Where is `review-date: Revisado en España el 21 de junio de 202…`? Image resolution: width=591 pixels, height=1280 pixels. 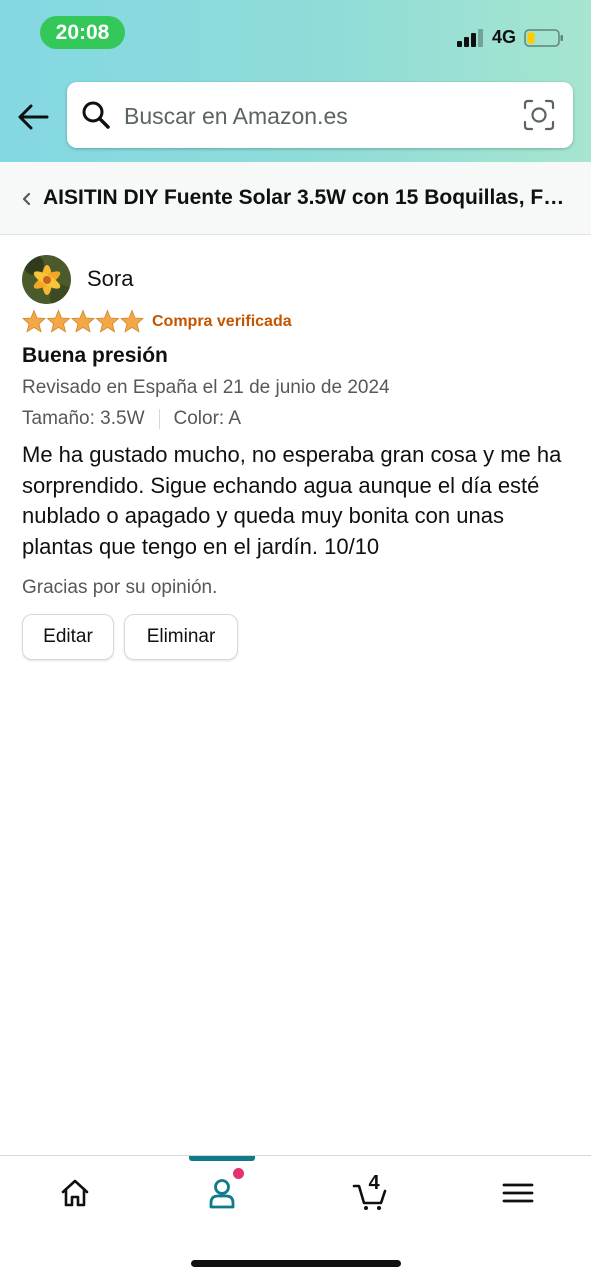 review-date: Revisado en España el 21 de junio de 202… is located at coordinates (206, 387).